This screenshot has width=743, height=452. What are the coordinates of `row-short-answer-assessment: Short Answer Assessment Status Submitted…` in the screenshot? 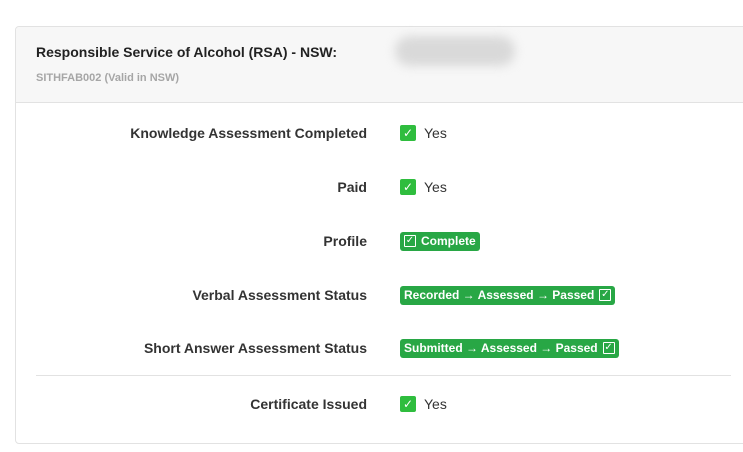 It's located at (379, 348).